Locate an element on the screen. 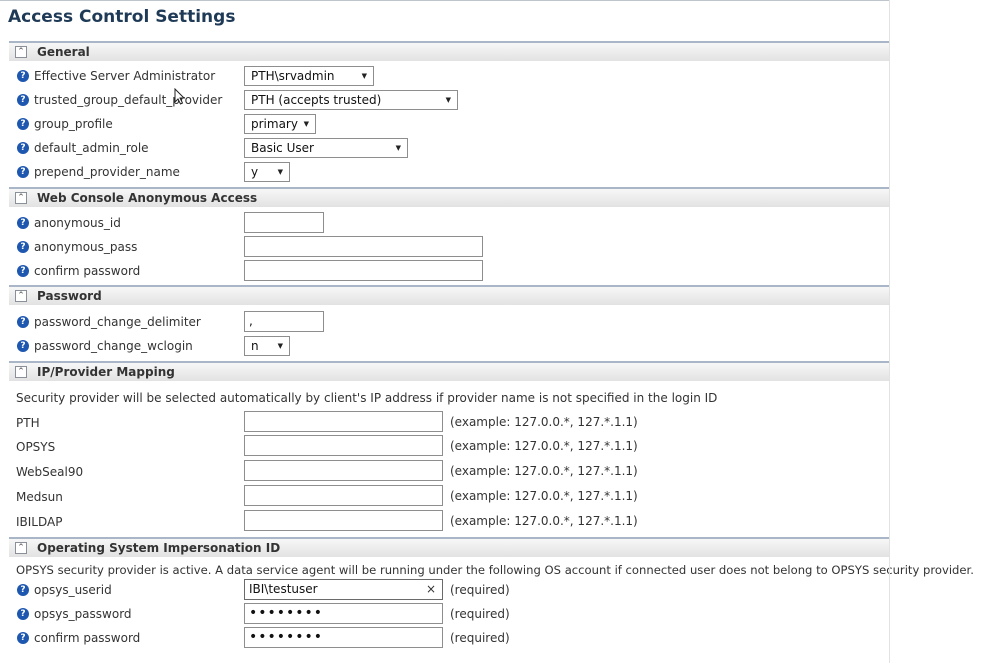 The height and width of the screenshot is (663, 1008). effective-server-administrator-select: PTH\srvadmin ▼ is located at coordinates (309, 76).